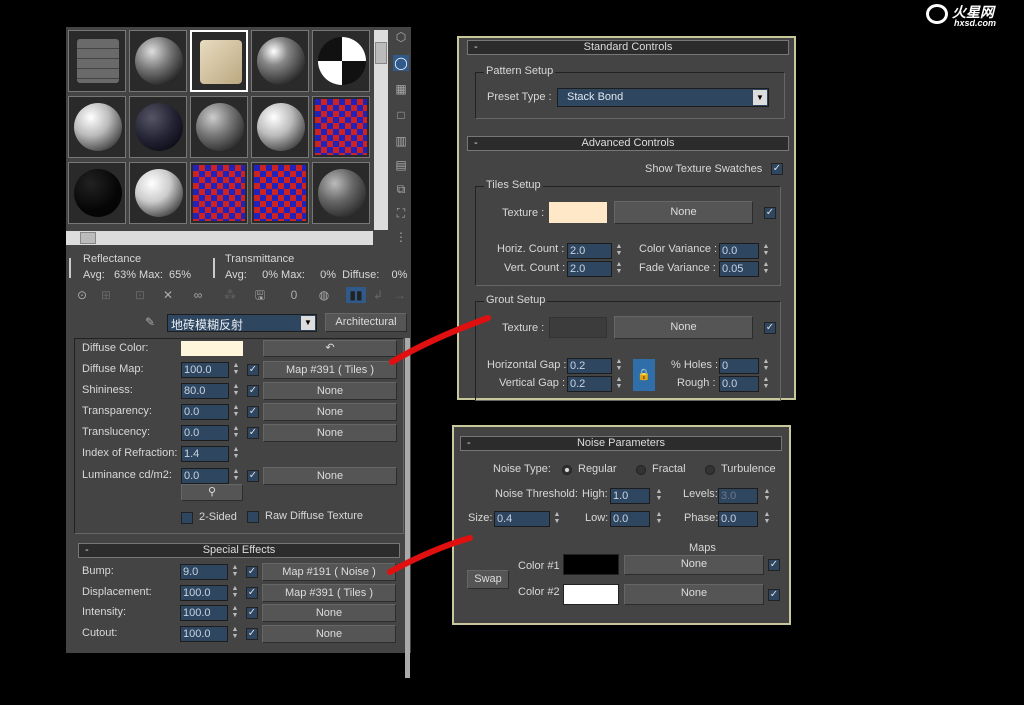 The width and height of the screenshot is (1024, 705). What do you see at coordinates (439, 445) in the screenshot?
I see `annotation-strokes` at bounding box center [439, 445].